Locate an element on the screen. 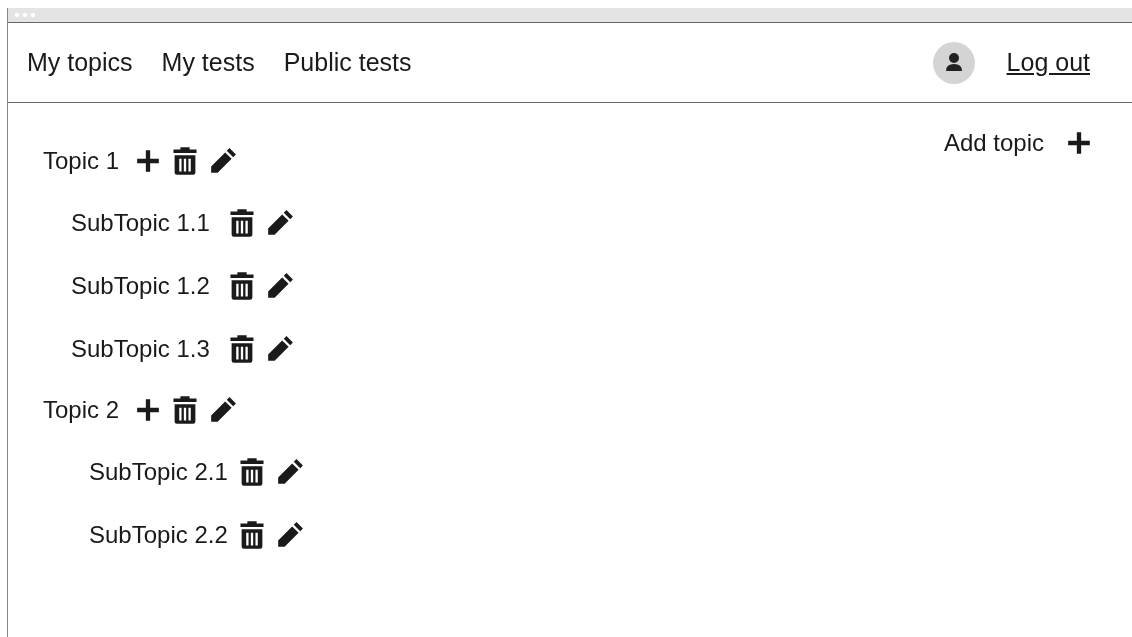 The height and width of the screenshot is (637, 1132). subtopic-label: SubTopic 1.2 is located at coordinates (140, 285).